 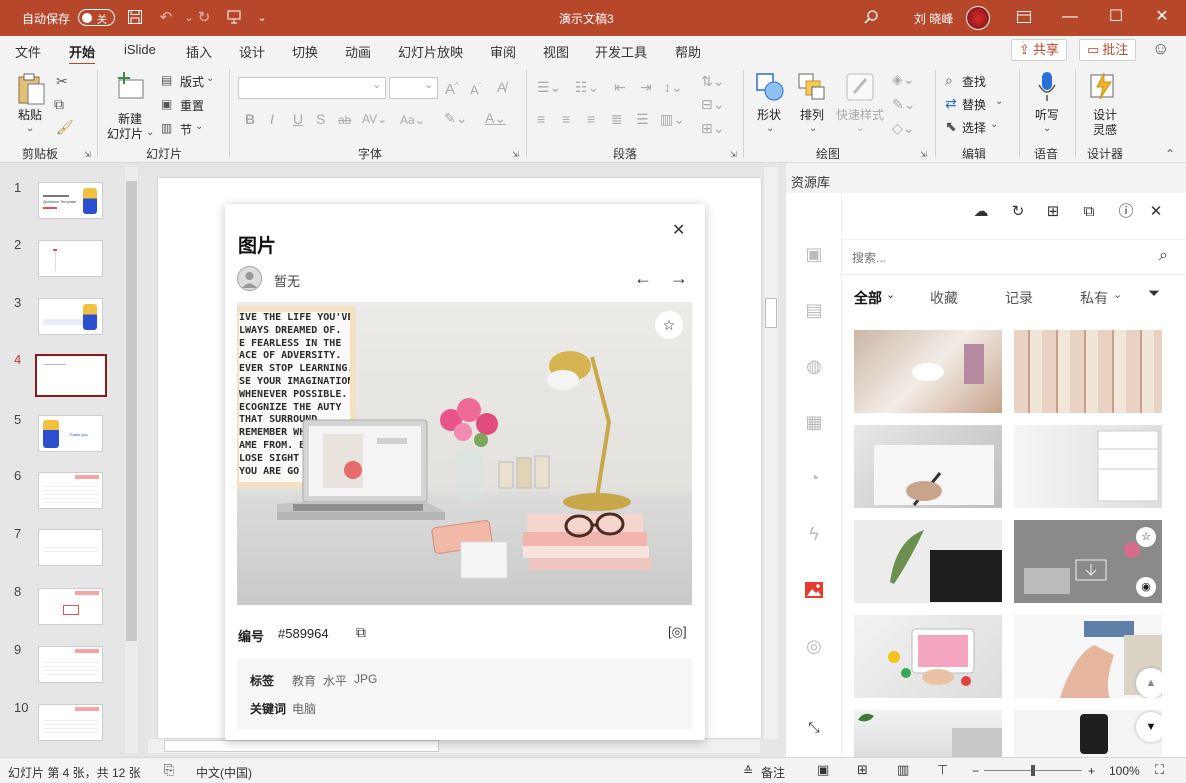 What do you see at coordinates (59, 104) in the screenshot?
I see `copy-icon: ⧉` at bounding box center [59, 104].